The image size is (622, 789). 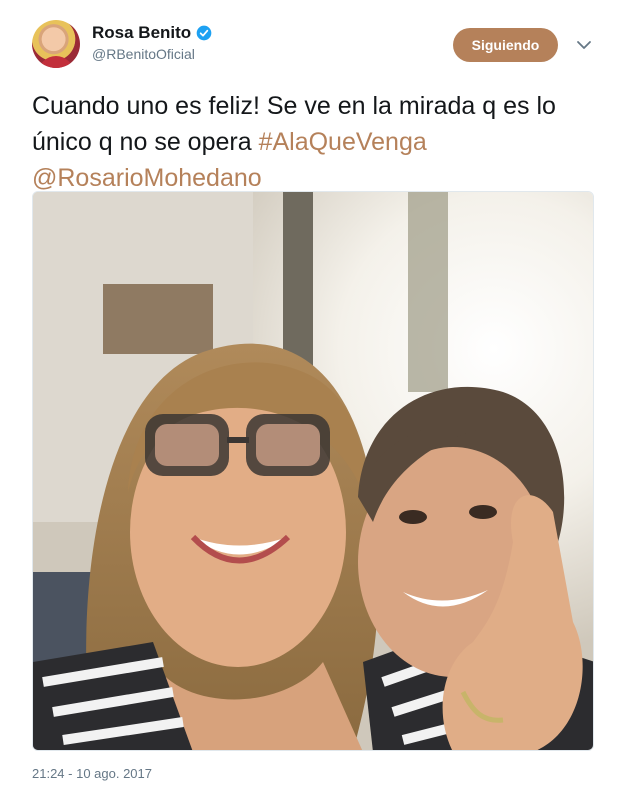 What do you see at coordinates (204, 33) in the screenshot?
I see `verified-badge-icon` at bounding box center [204, 33].